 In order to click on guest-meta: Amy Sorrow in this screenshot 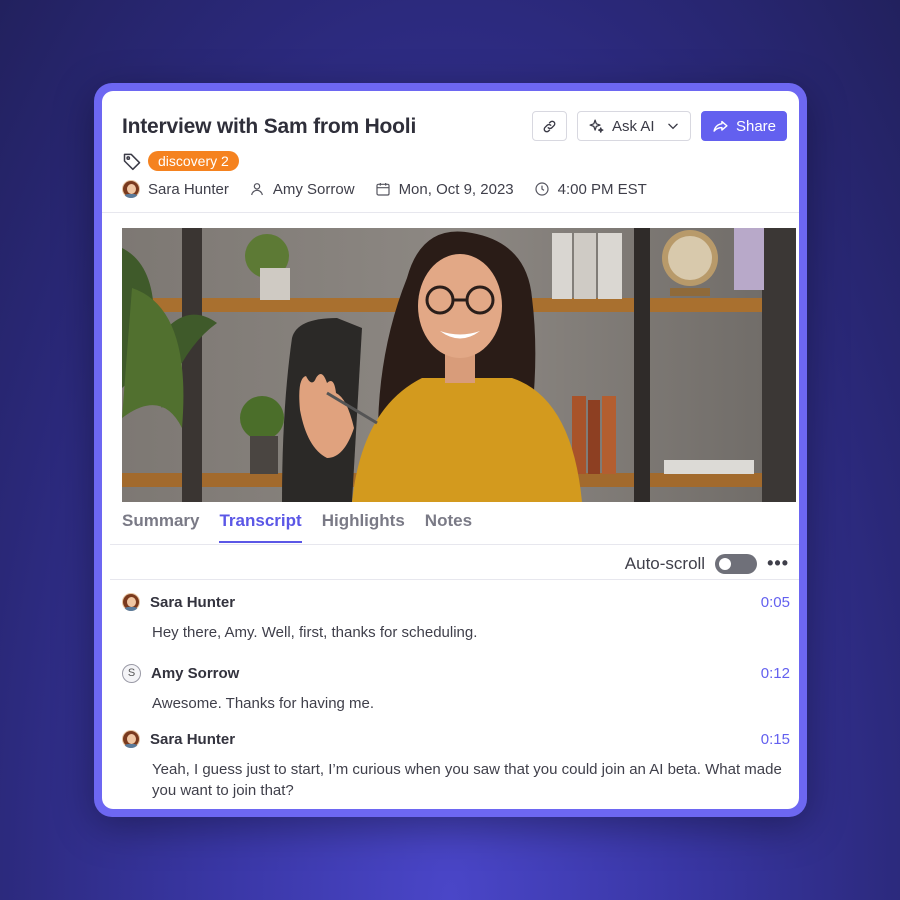, I will do `click(302, 189)`.